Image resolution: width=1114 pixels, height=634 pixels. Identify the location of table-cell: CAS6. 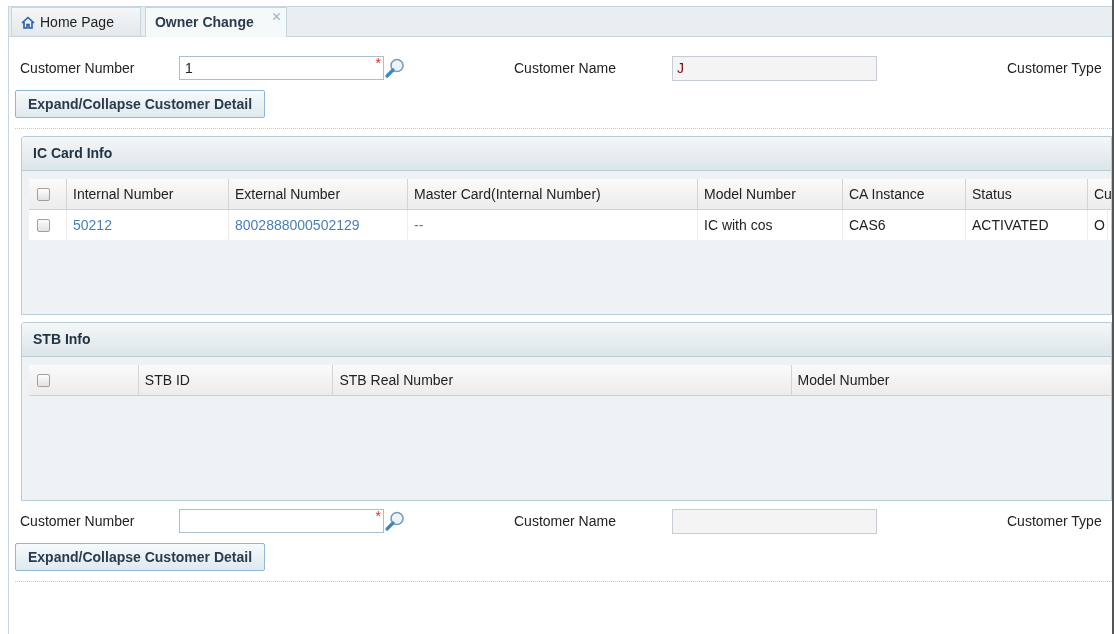
(904, 225).